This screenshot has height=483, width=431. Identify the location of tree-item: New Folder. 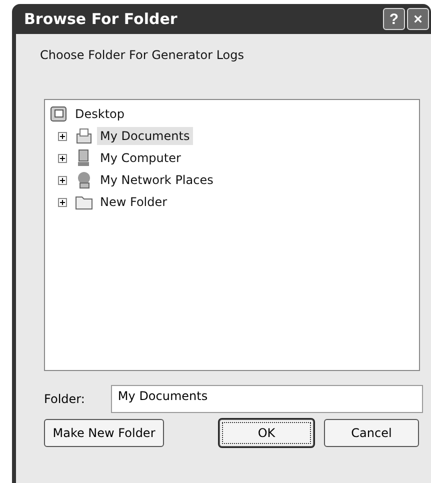
(133, 202).